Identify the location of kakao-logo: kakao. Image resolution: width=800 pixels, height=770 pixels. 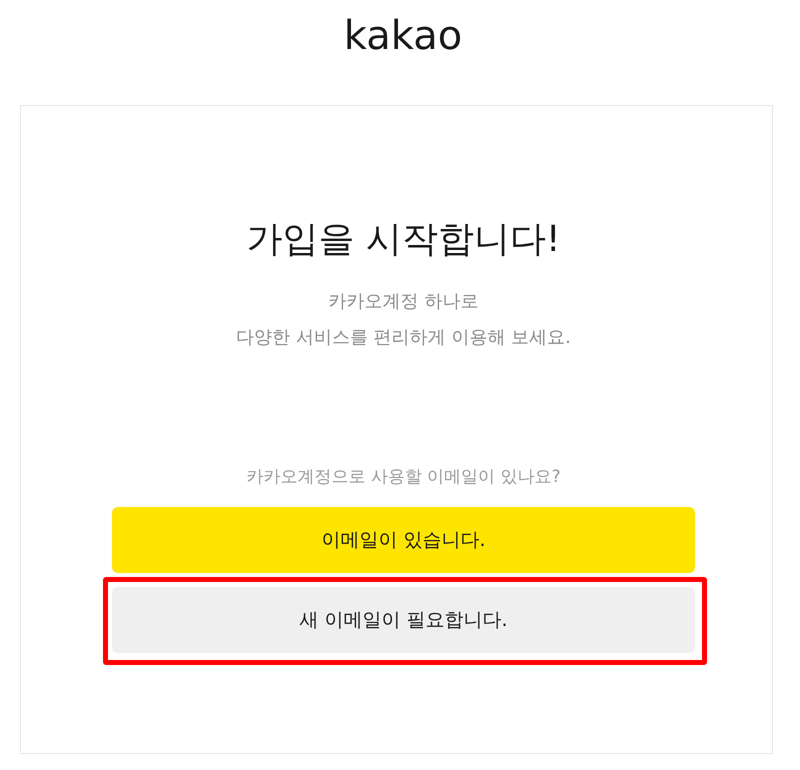
(403, 36).